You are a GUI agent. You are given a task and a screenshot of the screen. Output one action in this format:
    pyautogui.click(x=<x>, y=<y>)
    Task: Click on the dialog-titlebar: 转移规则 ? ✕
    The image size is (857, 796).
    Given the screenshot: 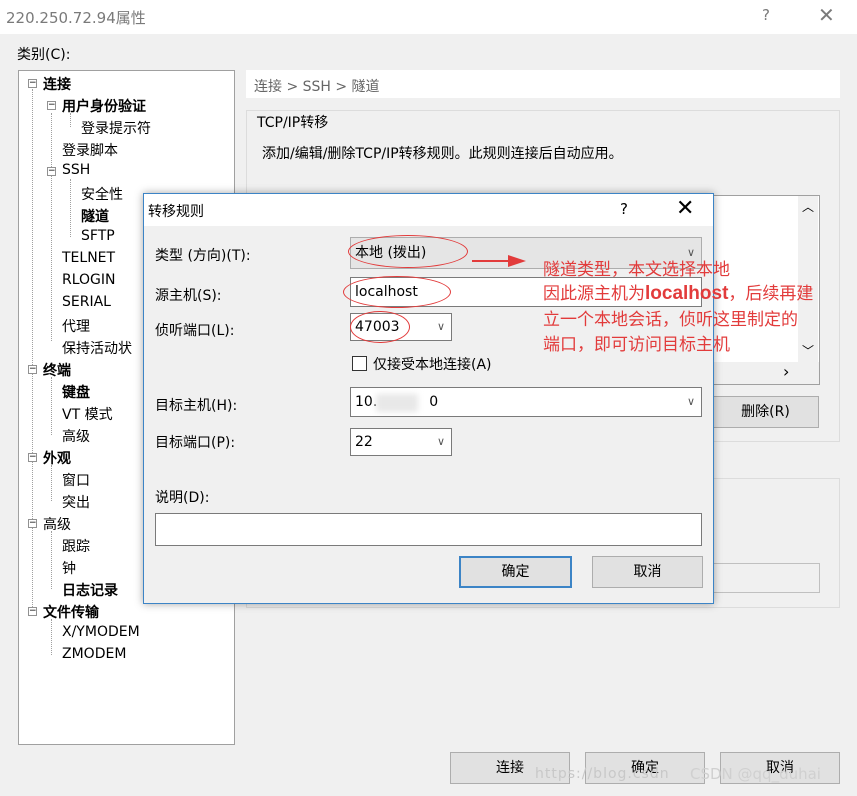 What is the action you would take?
    pyautogui.click(x=428, y=210)
    